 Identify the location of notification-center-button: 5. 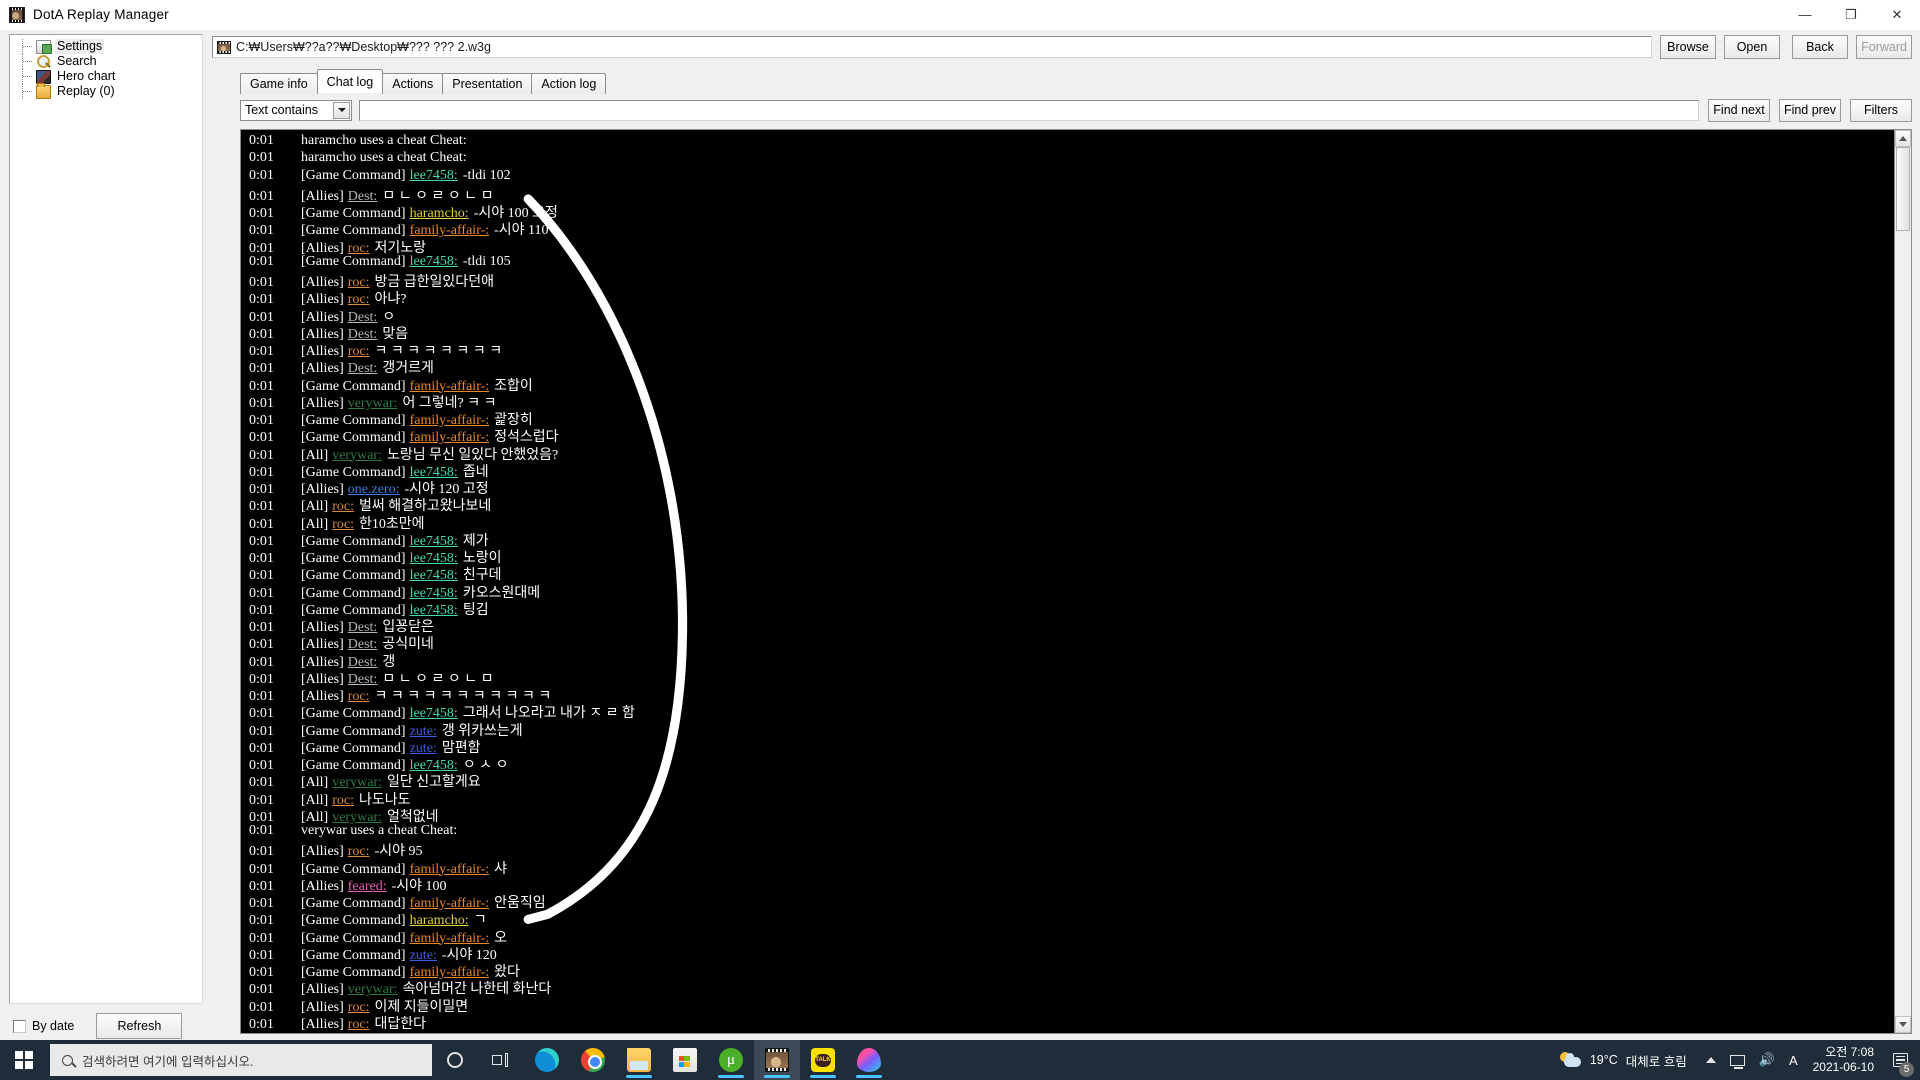
(1900, 1060).